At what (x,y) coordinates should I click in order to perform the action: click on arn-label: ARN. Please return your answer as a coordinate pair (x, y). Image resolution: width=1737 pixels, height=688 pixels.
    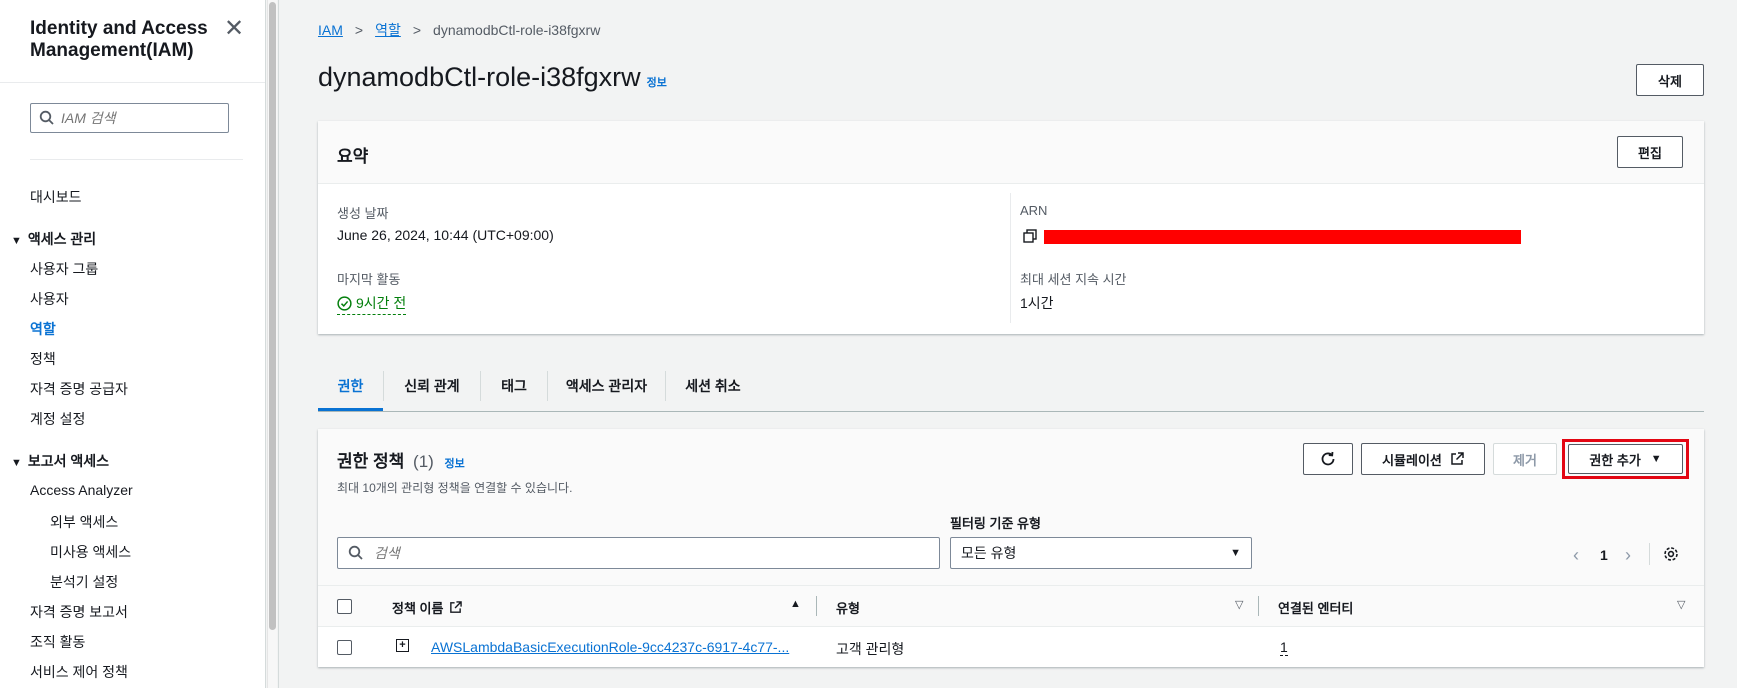
    Looking at the image, I should click on (1034, 210).